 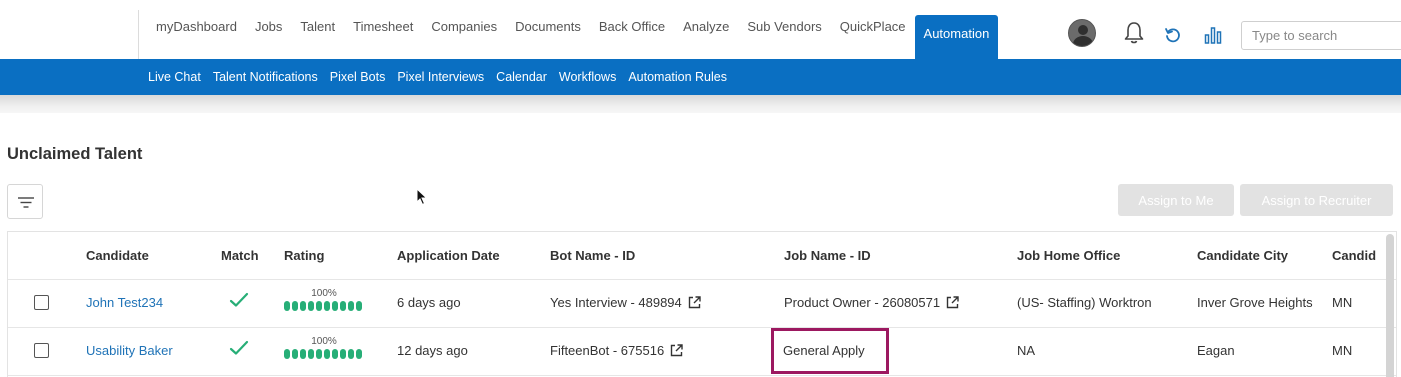 I want to click on assign-to-recruiter-button: Assign to Recruiter, so click(x=1316, y=200).